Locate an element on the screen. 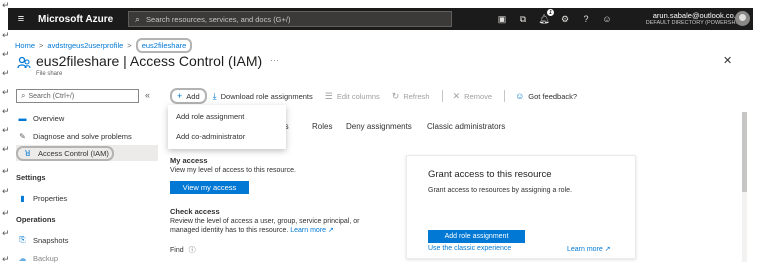  close-icon: ✕ is located at coordinates (727, 60).